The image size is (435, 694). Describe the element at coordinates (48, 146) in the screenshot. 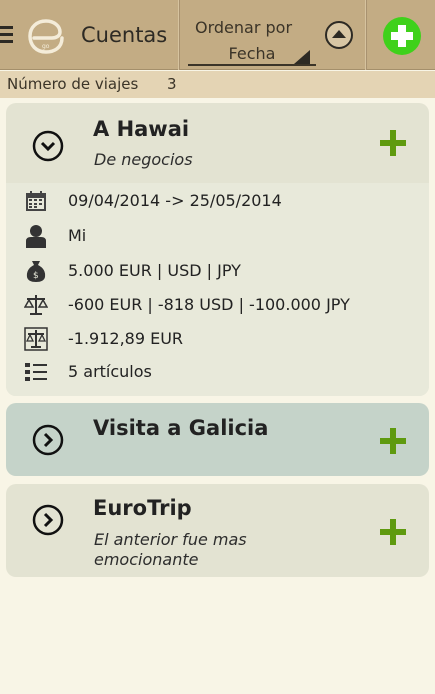

I see `chevron-down-circle-icon` at that location.